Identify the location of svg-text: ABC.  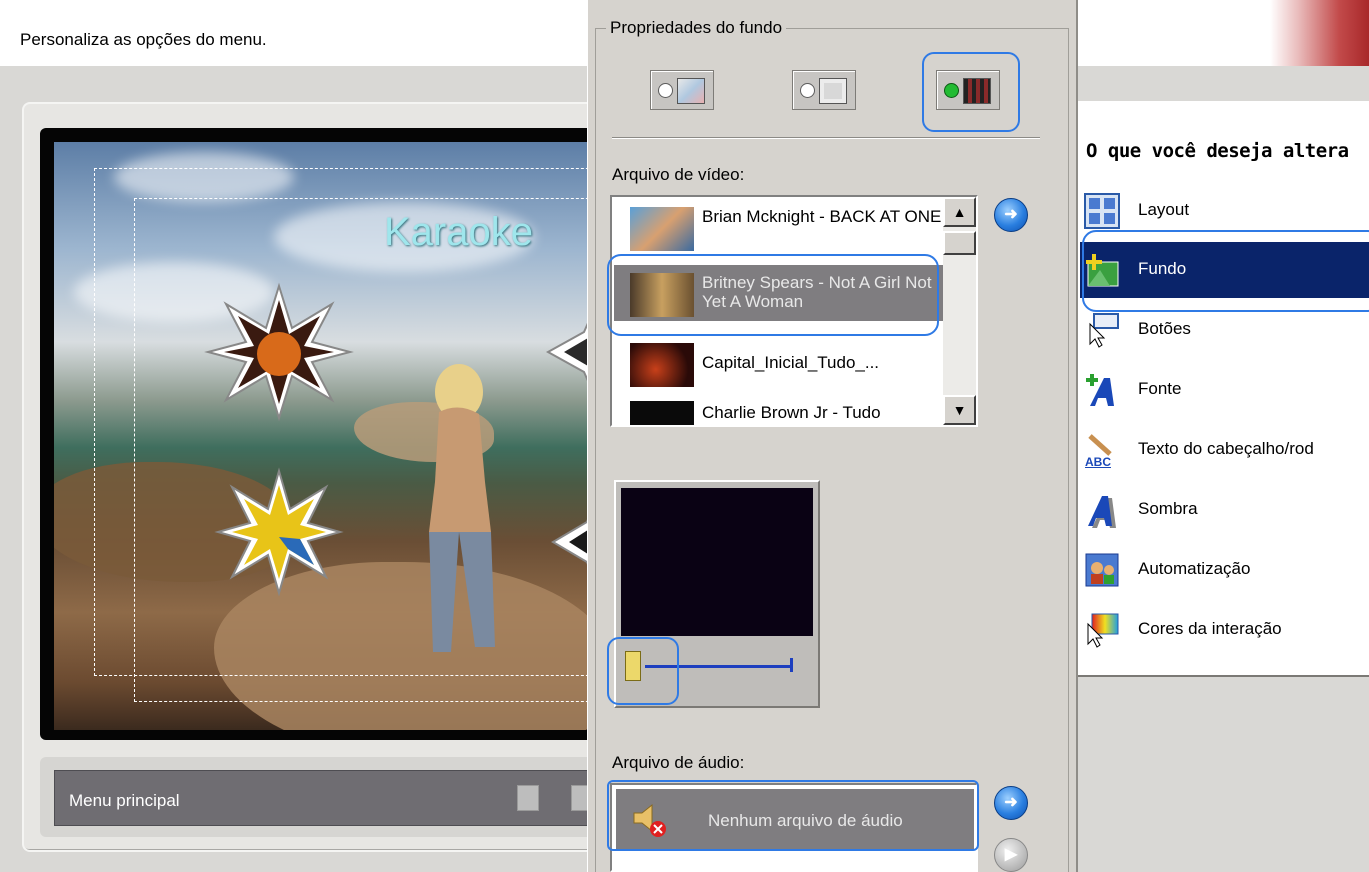
(1098, 461).